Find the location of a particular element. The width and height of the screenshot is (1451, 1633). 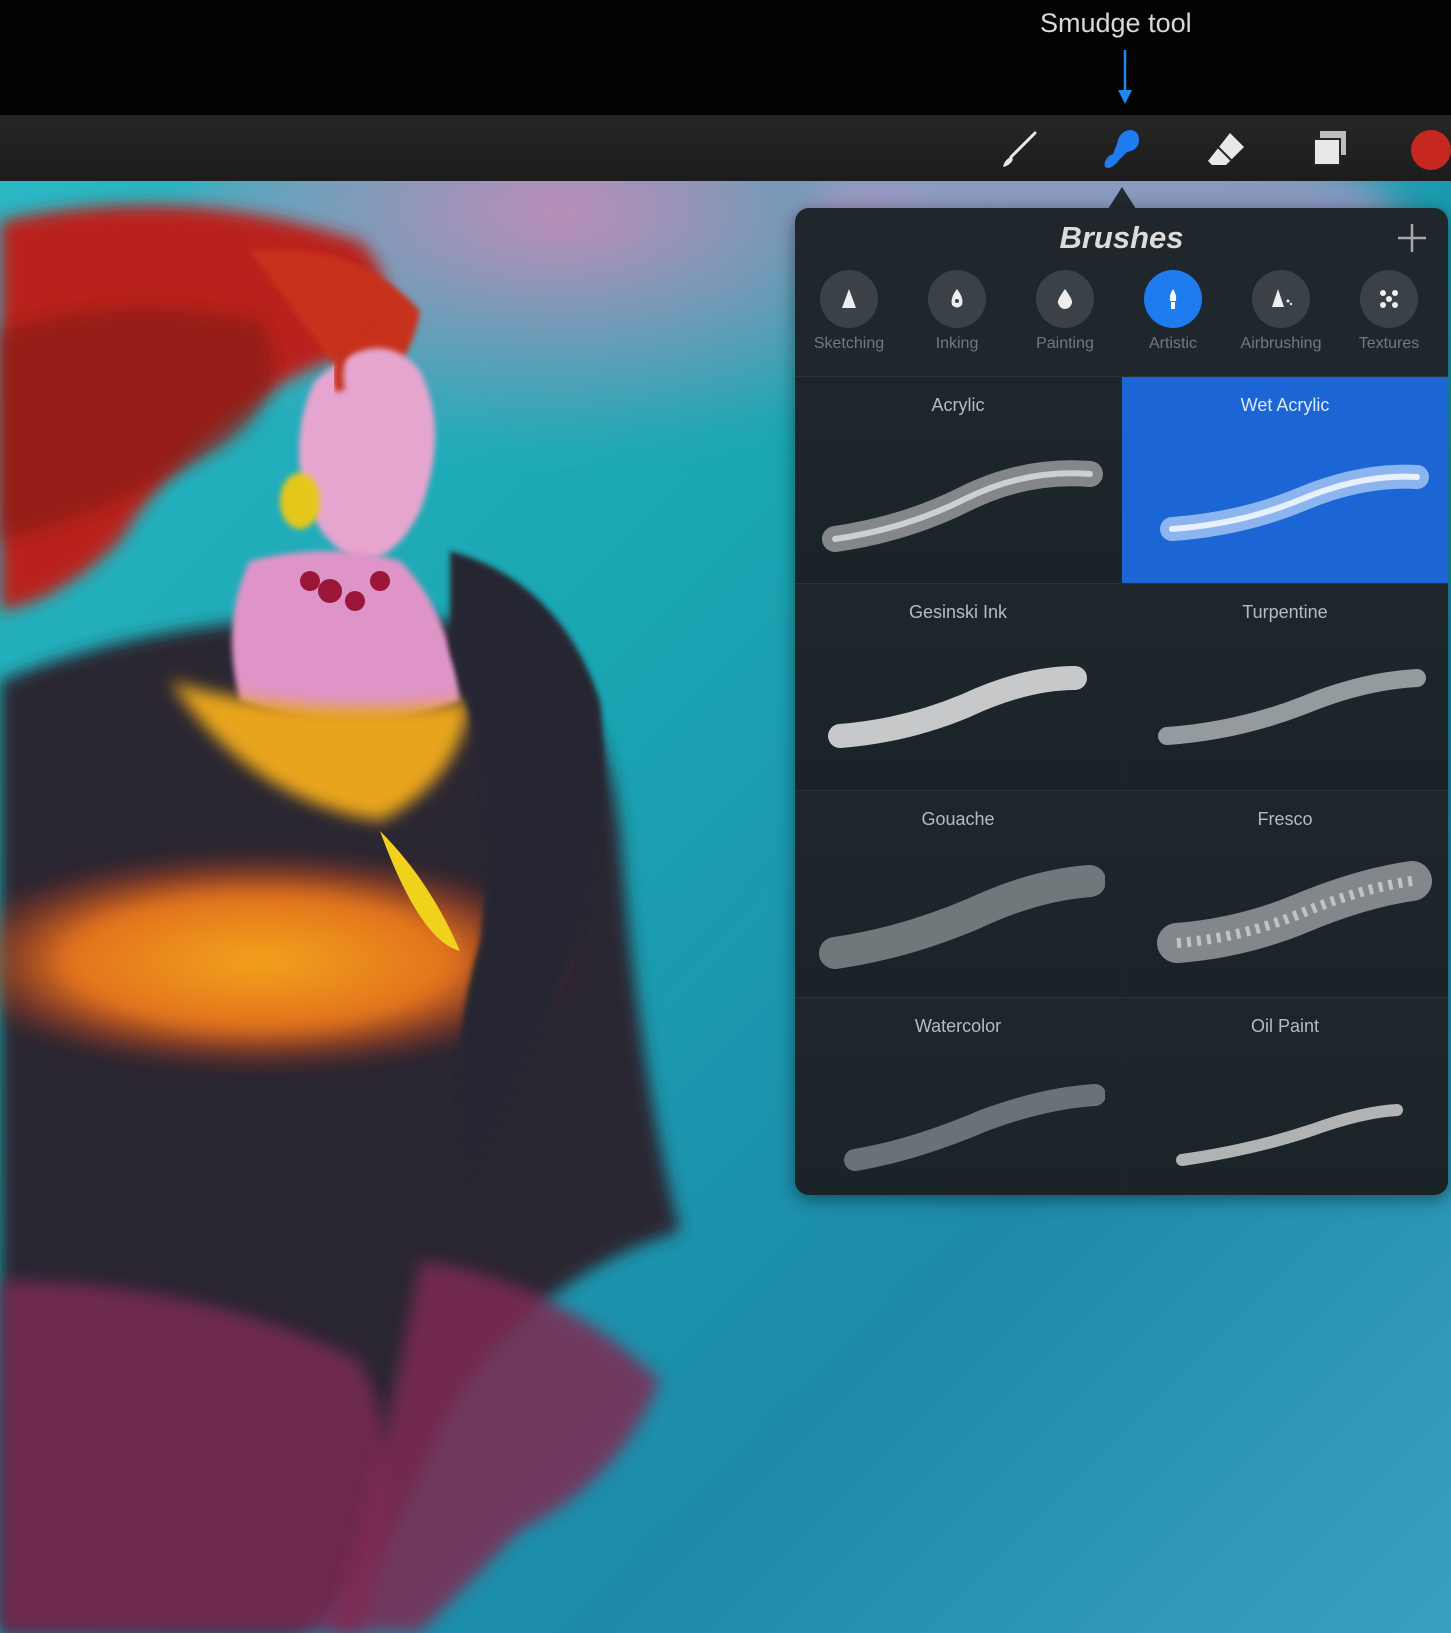

category-label: Sketching is located at coordinates (849, 343).